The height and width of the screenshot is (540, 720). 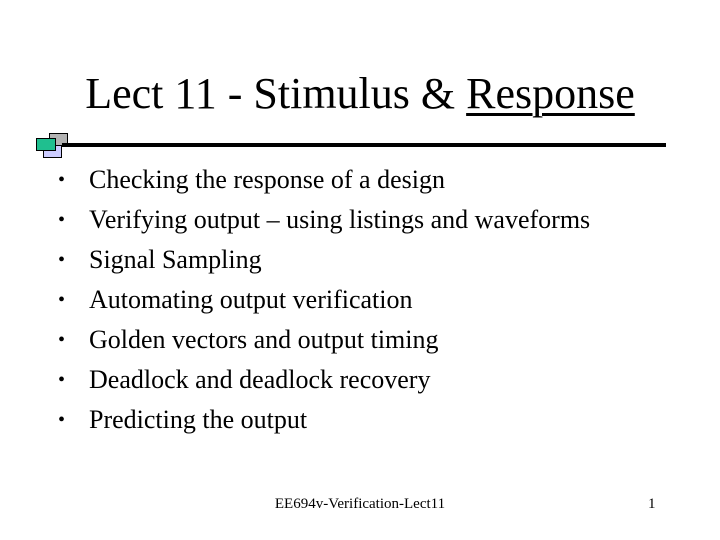 What do you see at coordinates (198, 419) in the screenshot?
I see `bullet-text: Predicting the output` at bounding box center [198, 419].